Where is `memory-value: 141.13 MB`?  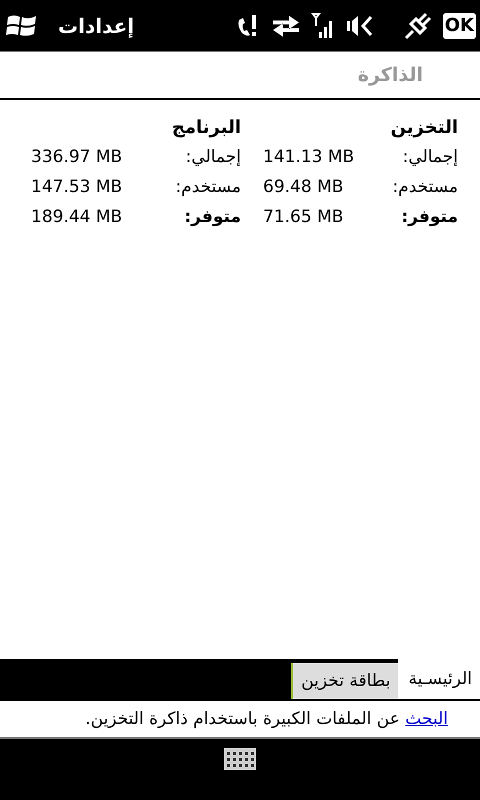 memory-value: 141.13 MB is located at coordinates (309, 157).